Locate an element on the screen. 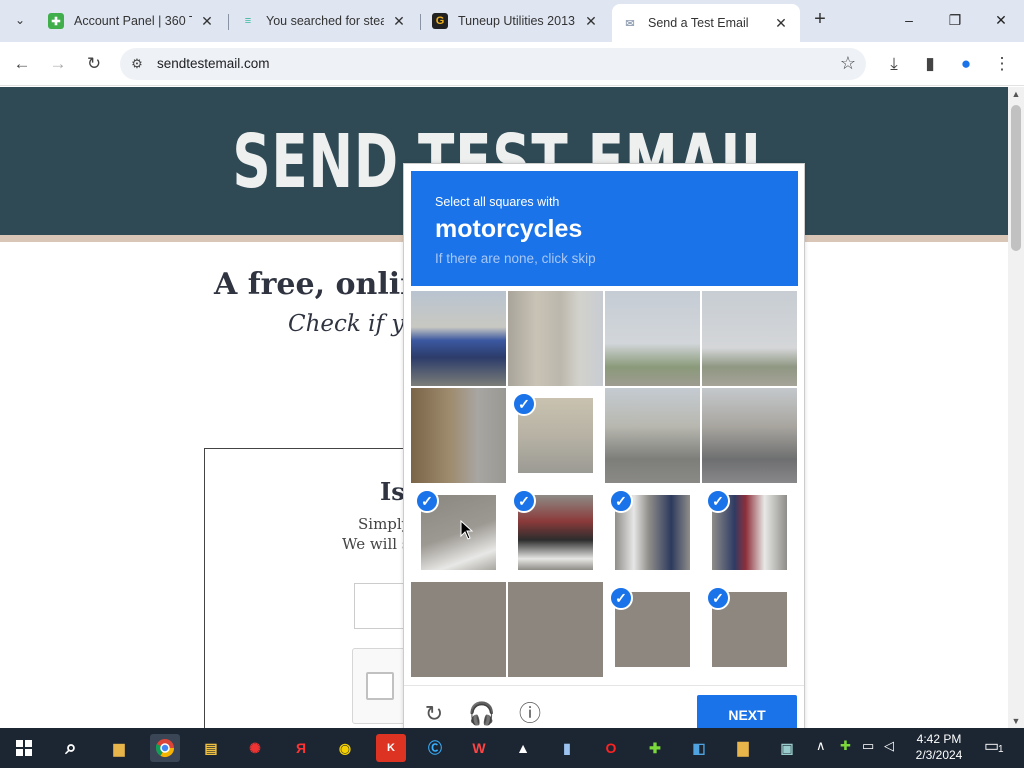  profile-icon: ● is located at coordinates (966, 64).